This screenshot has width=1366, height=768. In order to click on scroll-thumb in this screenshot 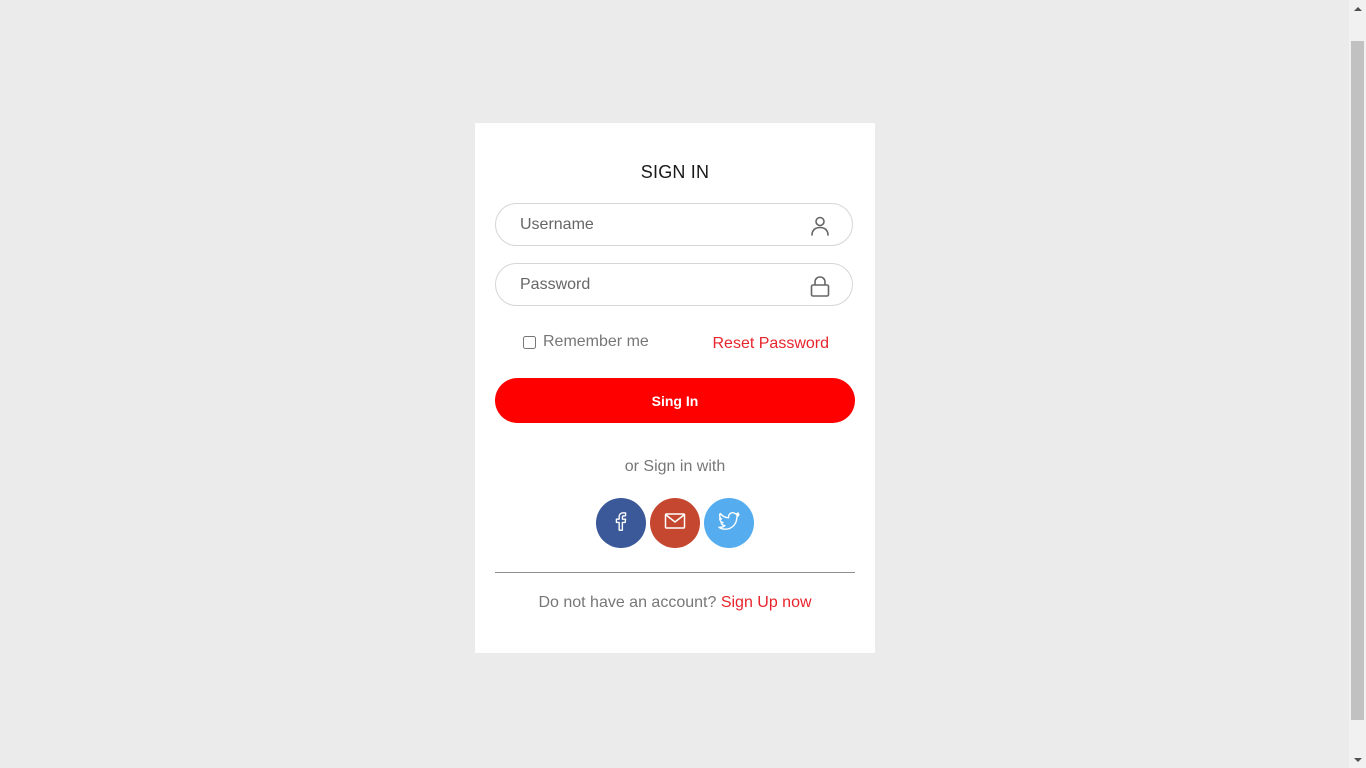, I will do `click(1357, 380)`.